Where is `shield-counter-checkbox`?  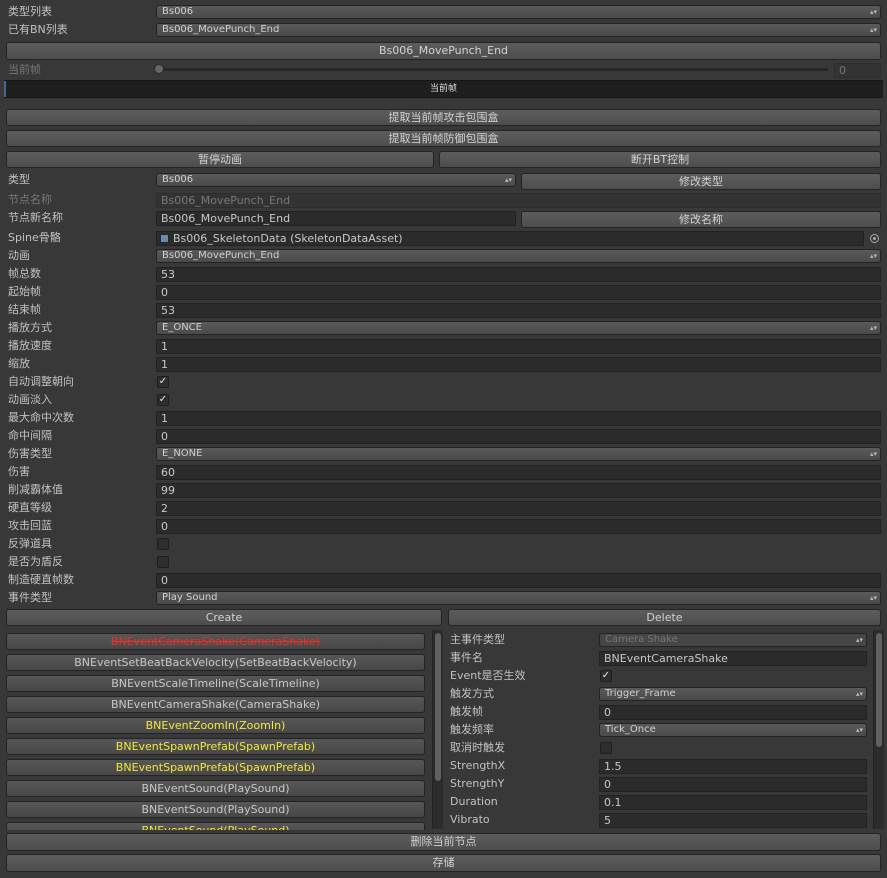 shield-counter-checkbox is located at coordinates (163, 562).